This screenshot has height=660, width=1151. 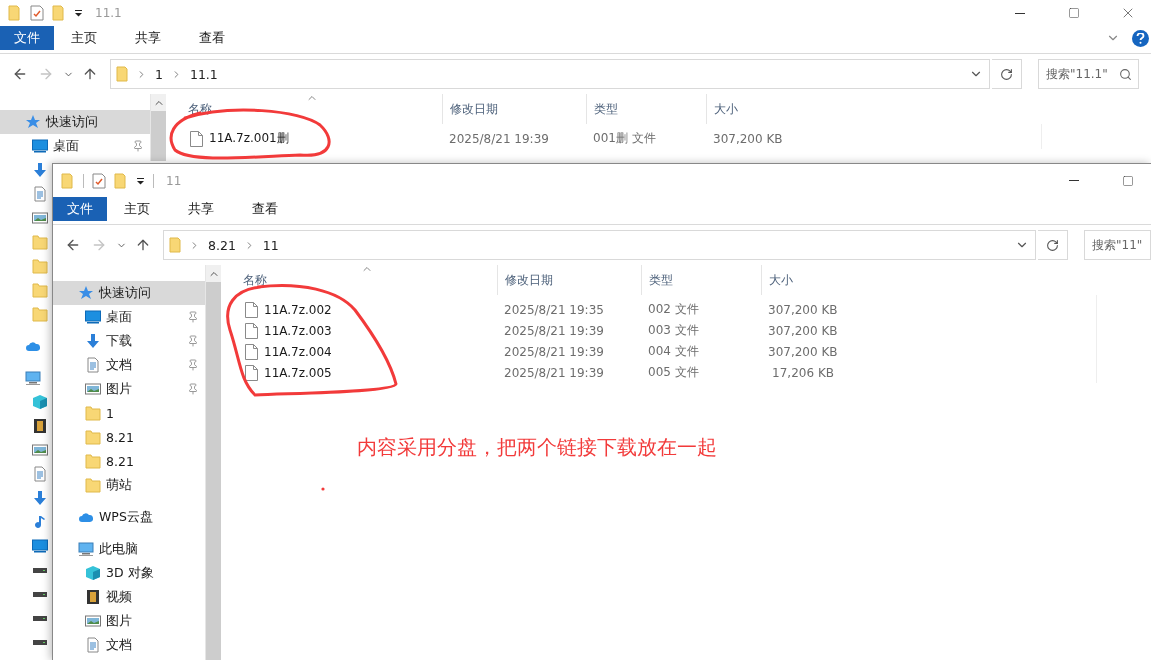 I want to click on back-arrow-icon, so click(x=73, y=245).